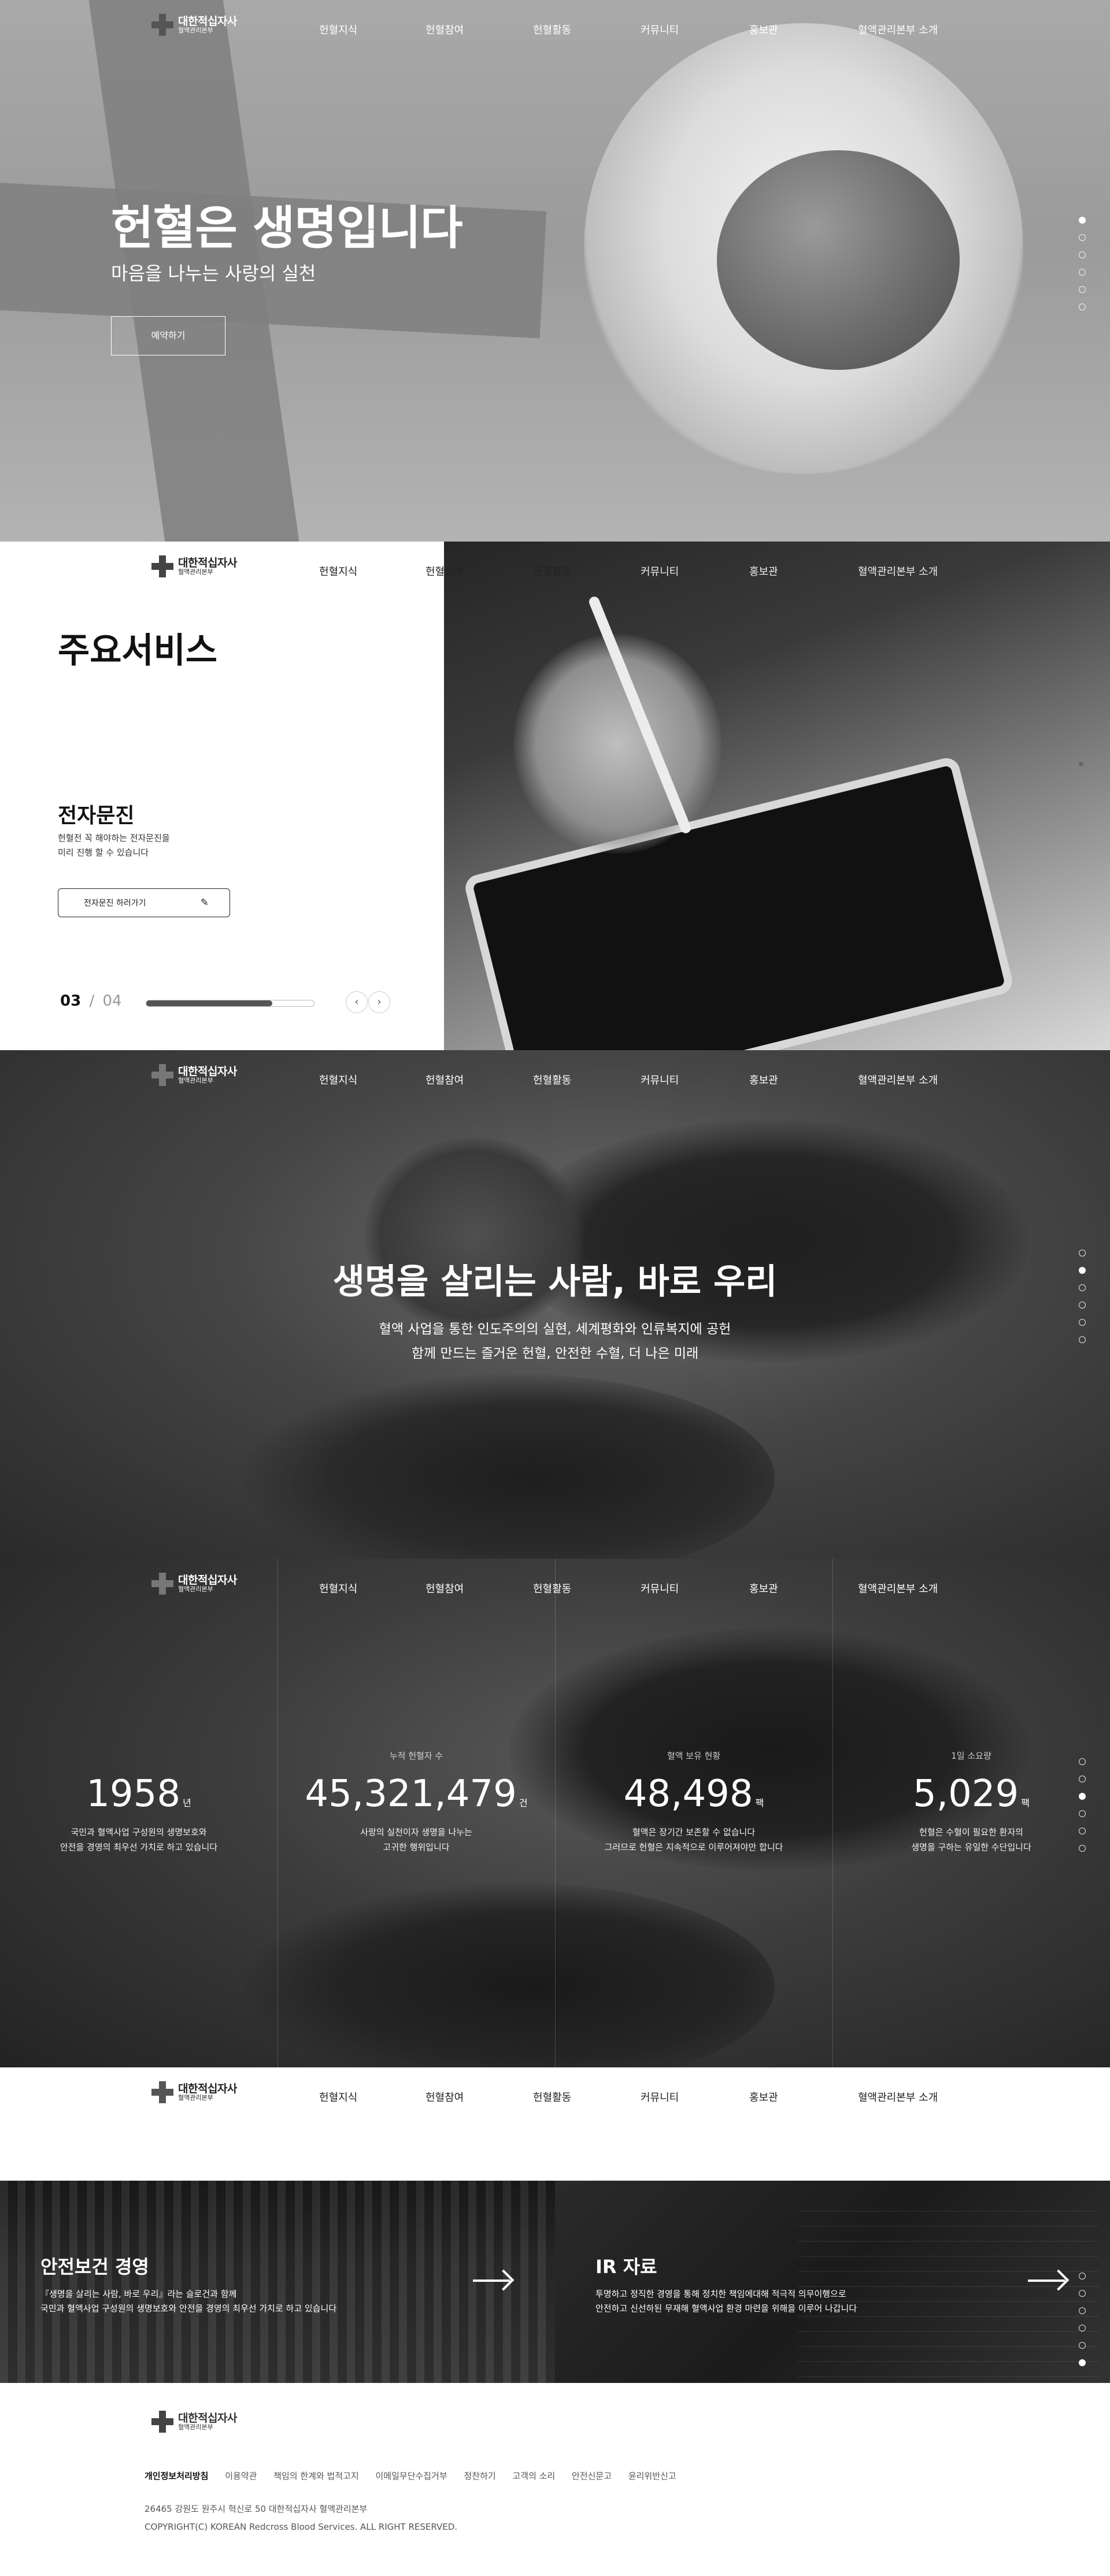  Describe the element at coordinates (412, 2476) in the screenshot. I see `footer-link-email-refusal: 이메일무단수집거부` at that location.